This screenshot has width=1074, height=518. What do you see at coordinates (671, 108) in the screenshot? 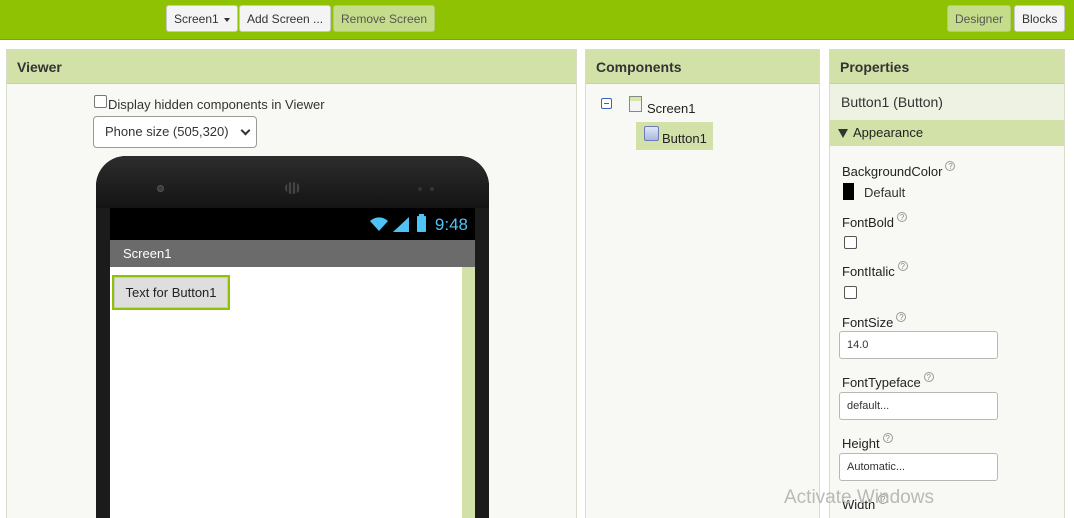
I see `tree-item-screen1: Screen1` at bounding box center [671, 108].